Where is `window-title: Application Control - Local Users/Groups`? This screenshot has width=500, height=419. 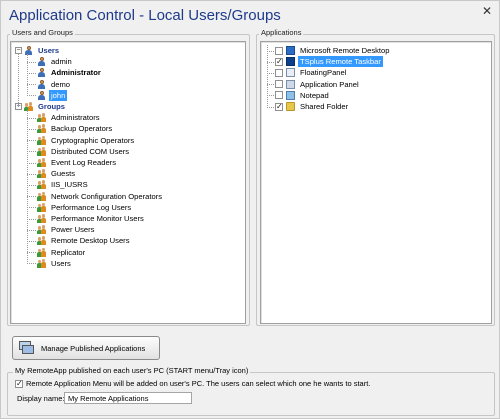 window-title: Application Control - Local Users/Groups is located at coordinates (145, 15).